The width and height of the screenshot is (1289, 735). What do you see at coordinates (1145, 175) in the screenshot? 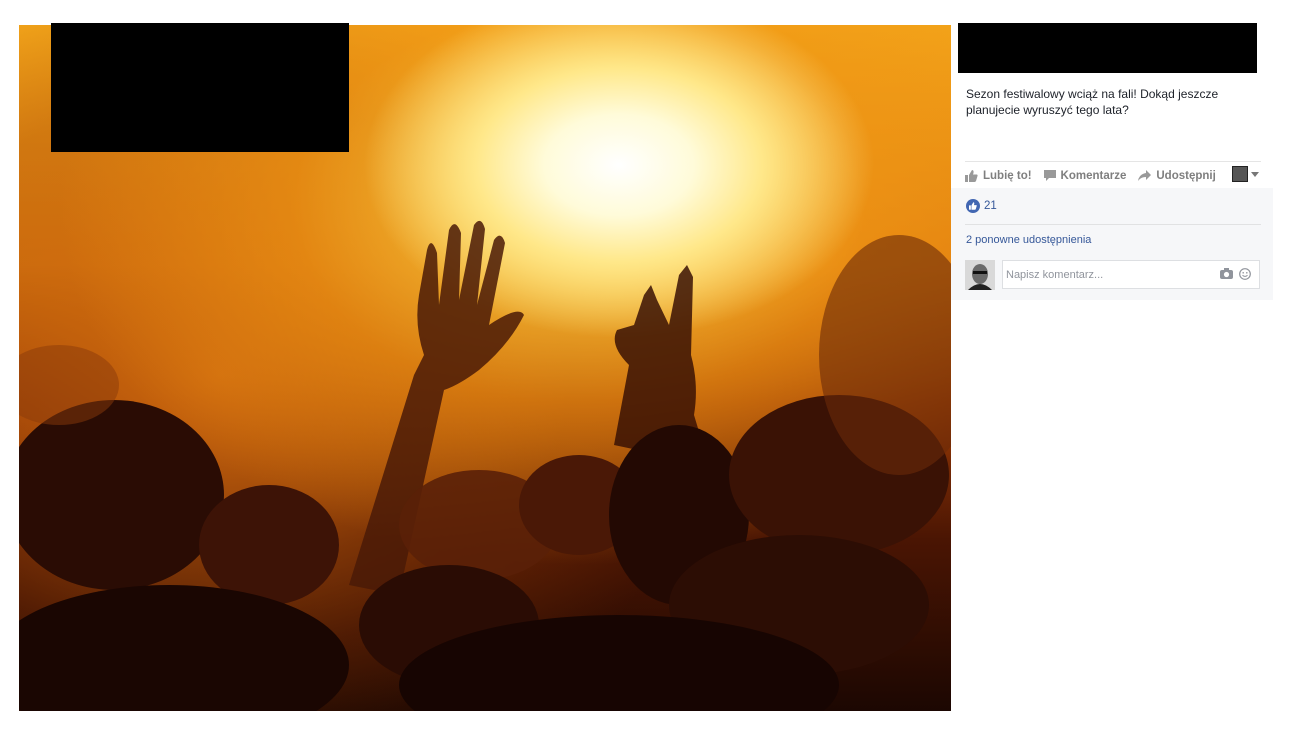
I see `share-icon` at bounding box center [1145, 175].